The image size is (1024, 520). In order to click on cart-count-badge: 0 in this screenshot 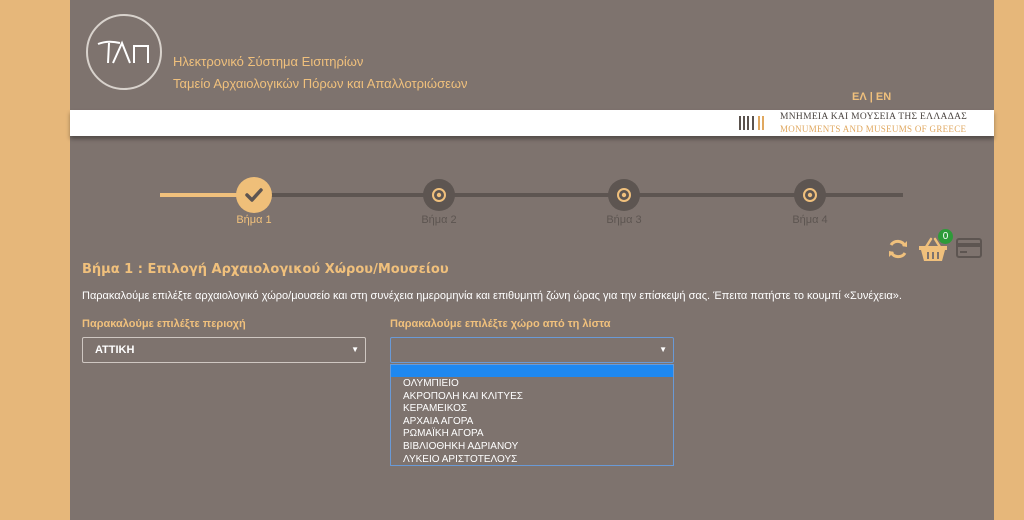, I will do `click(945, 236)`.